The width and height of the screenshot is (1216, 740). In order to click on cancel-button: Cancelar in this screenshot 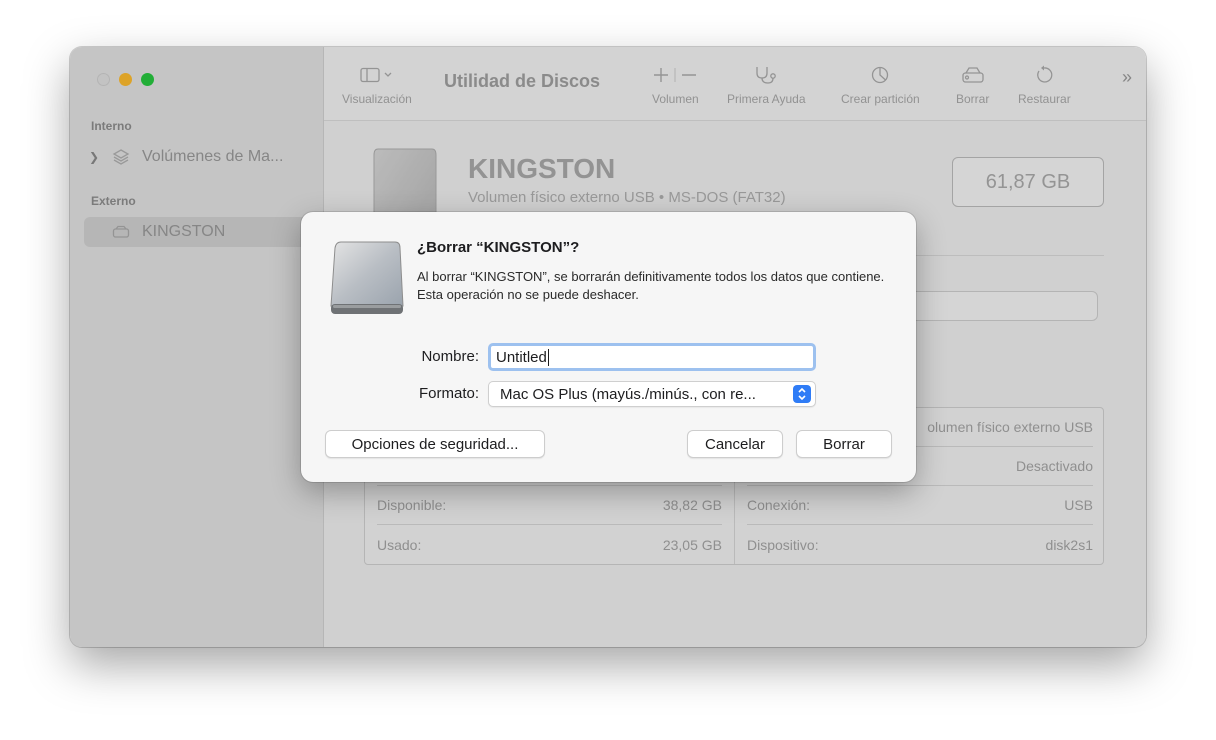, I will do `click(735, 444)`.